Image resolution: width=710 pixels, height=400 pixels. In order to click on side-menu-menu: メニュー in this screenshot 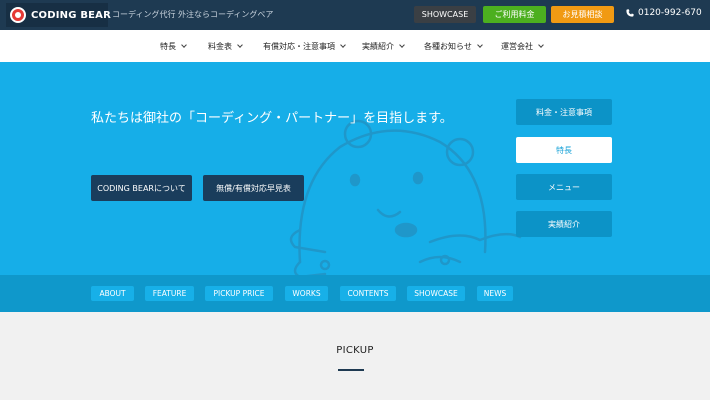, I will do `click(564, 187)`.